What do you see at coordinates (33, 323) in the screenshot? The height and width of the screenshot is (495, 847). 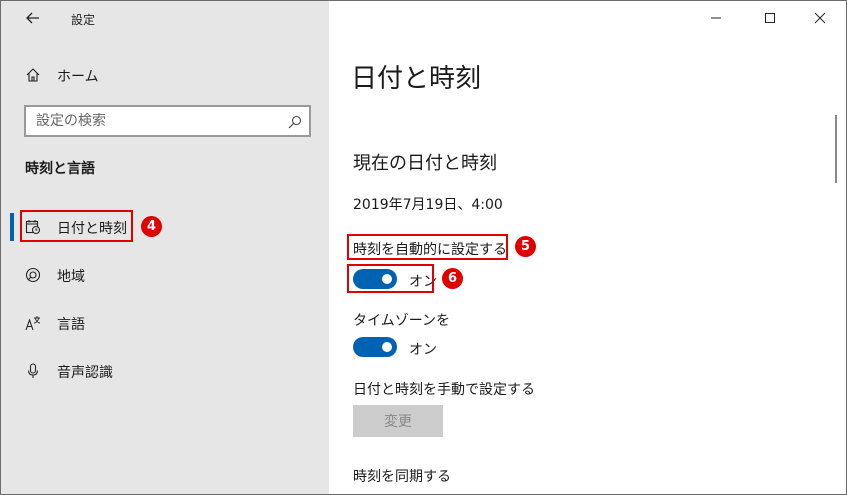 I see `language-icon` at bounding box center [33, 323].